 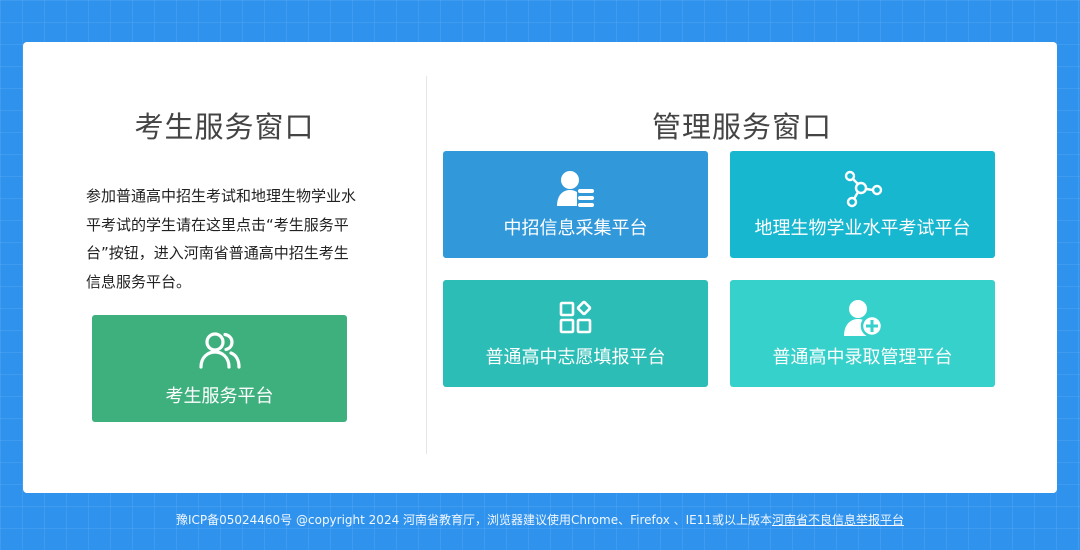 I want to click on student-service-button-label: 考生服务平台, so click(x=219, y=396).